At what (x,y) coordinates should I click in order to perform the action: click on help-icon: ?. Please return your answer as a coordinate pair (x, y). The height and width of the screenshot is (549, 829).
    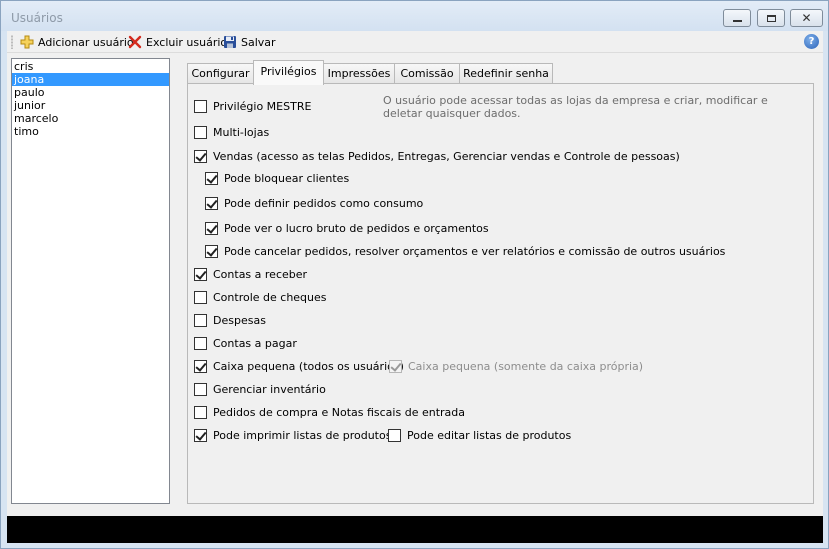
    Looking at the image, I should click on (811, 41).